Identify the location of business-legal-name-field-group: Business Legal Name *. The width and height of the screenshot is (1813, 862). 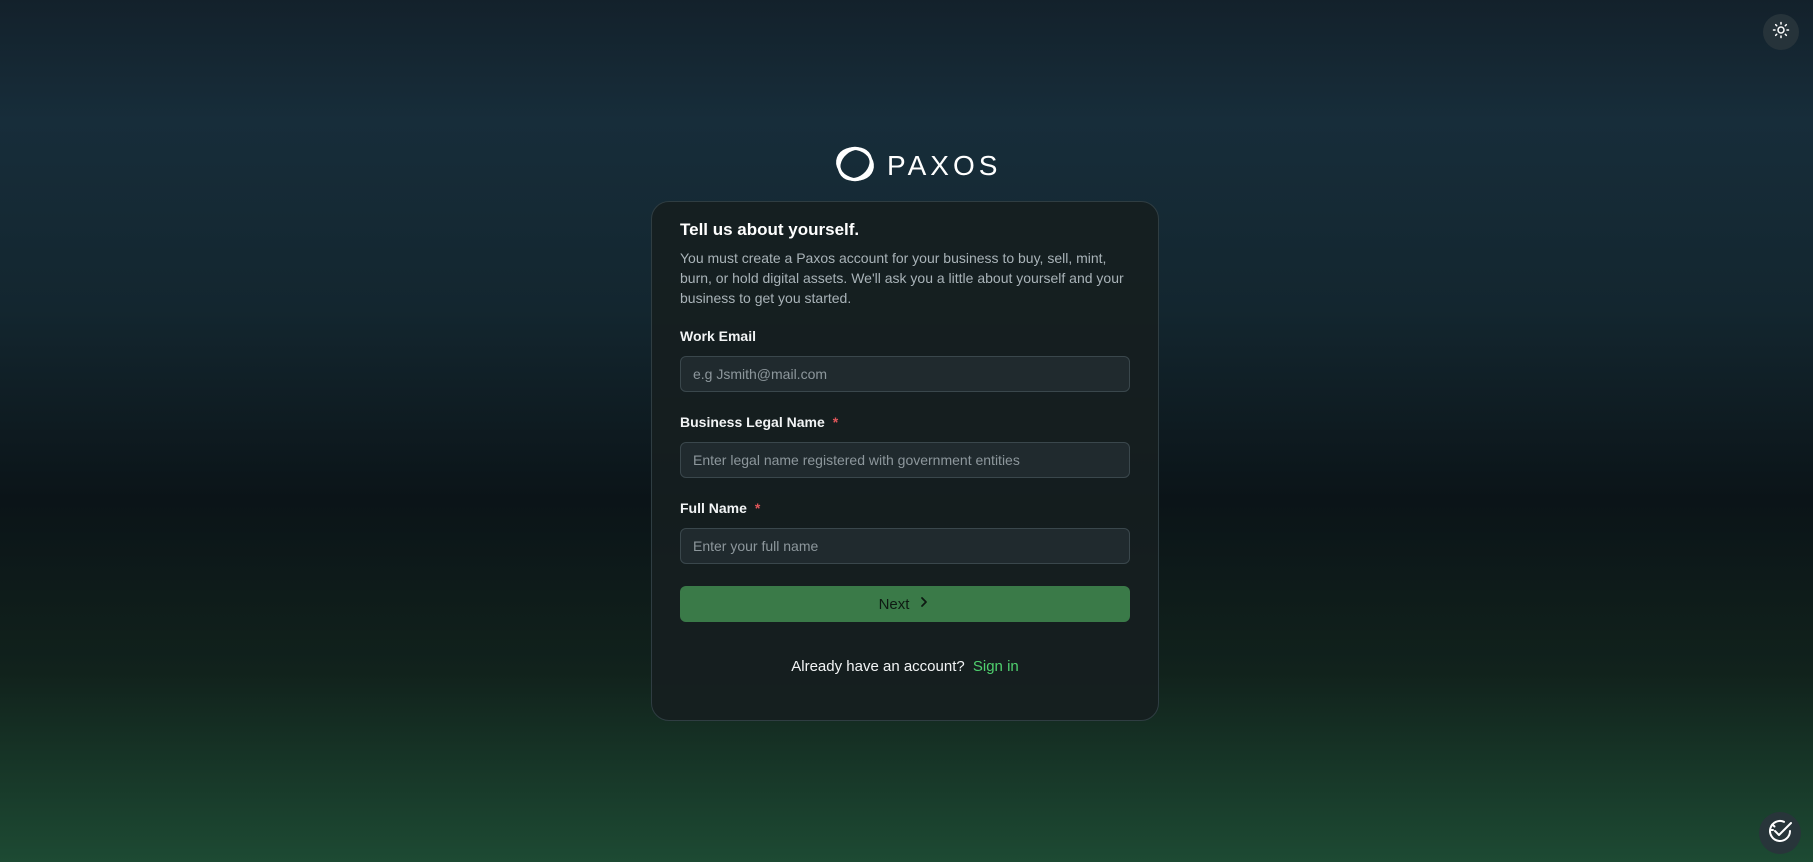
(905, 446).